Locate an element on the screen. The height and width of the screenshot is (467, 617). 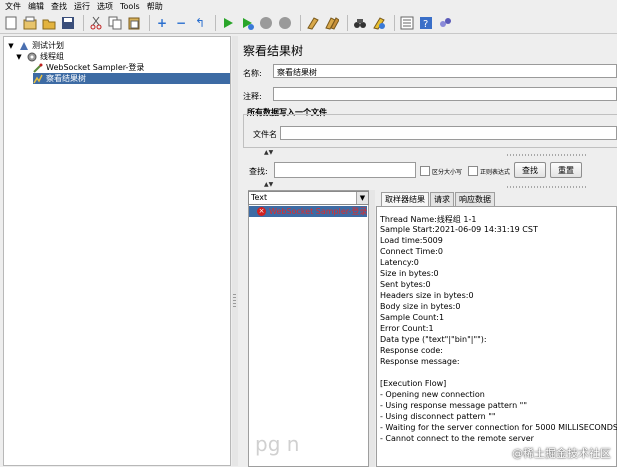
templates-icon is located at coordinates (30, 23).